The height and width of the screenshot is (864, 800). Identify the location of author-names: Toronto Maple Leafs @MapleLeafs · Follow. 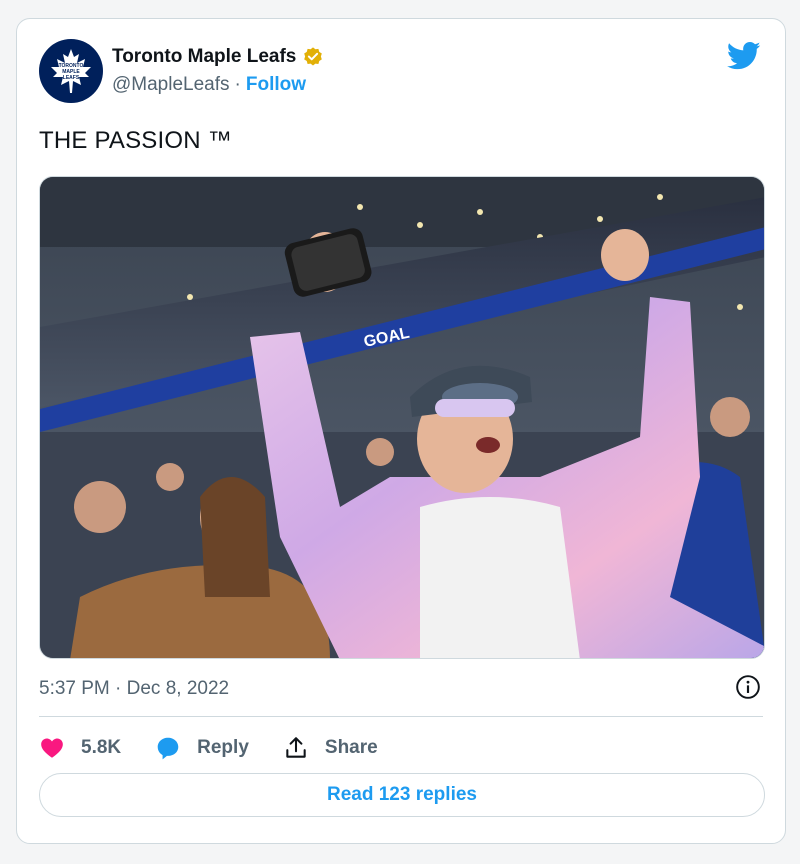
(218, 71).